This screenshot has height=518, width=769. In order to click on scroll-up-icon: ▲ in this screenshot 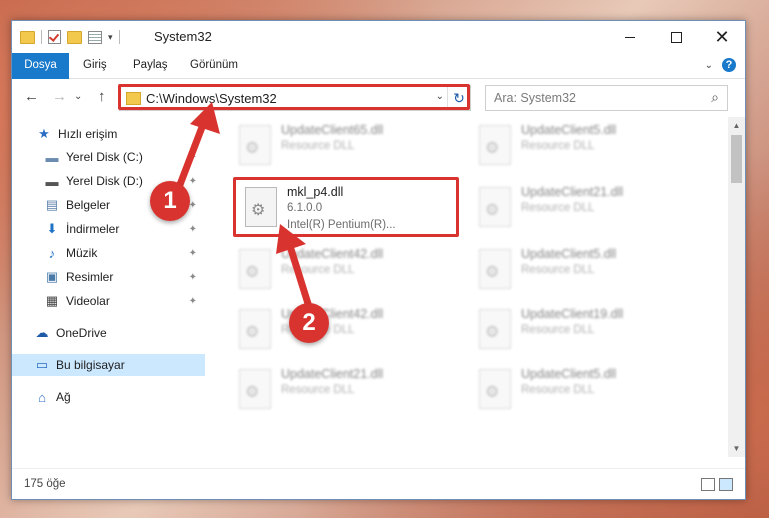, I will do `click(736, 125)`.